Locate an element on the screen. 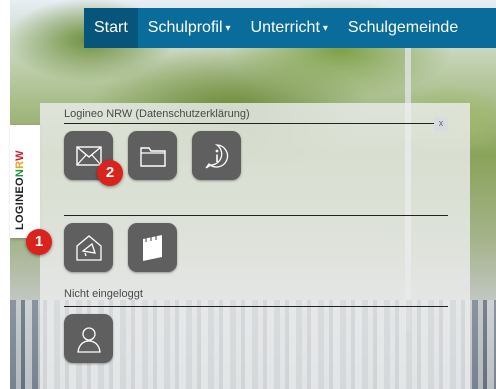 This screenshot has width=496, height=389. nav-item-start: Start is located at coordinates (111, 28).